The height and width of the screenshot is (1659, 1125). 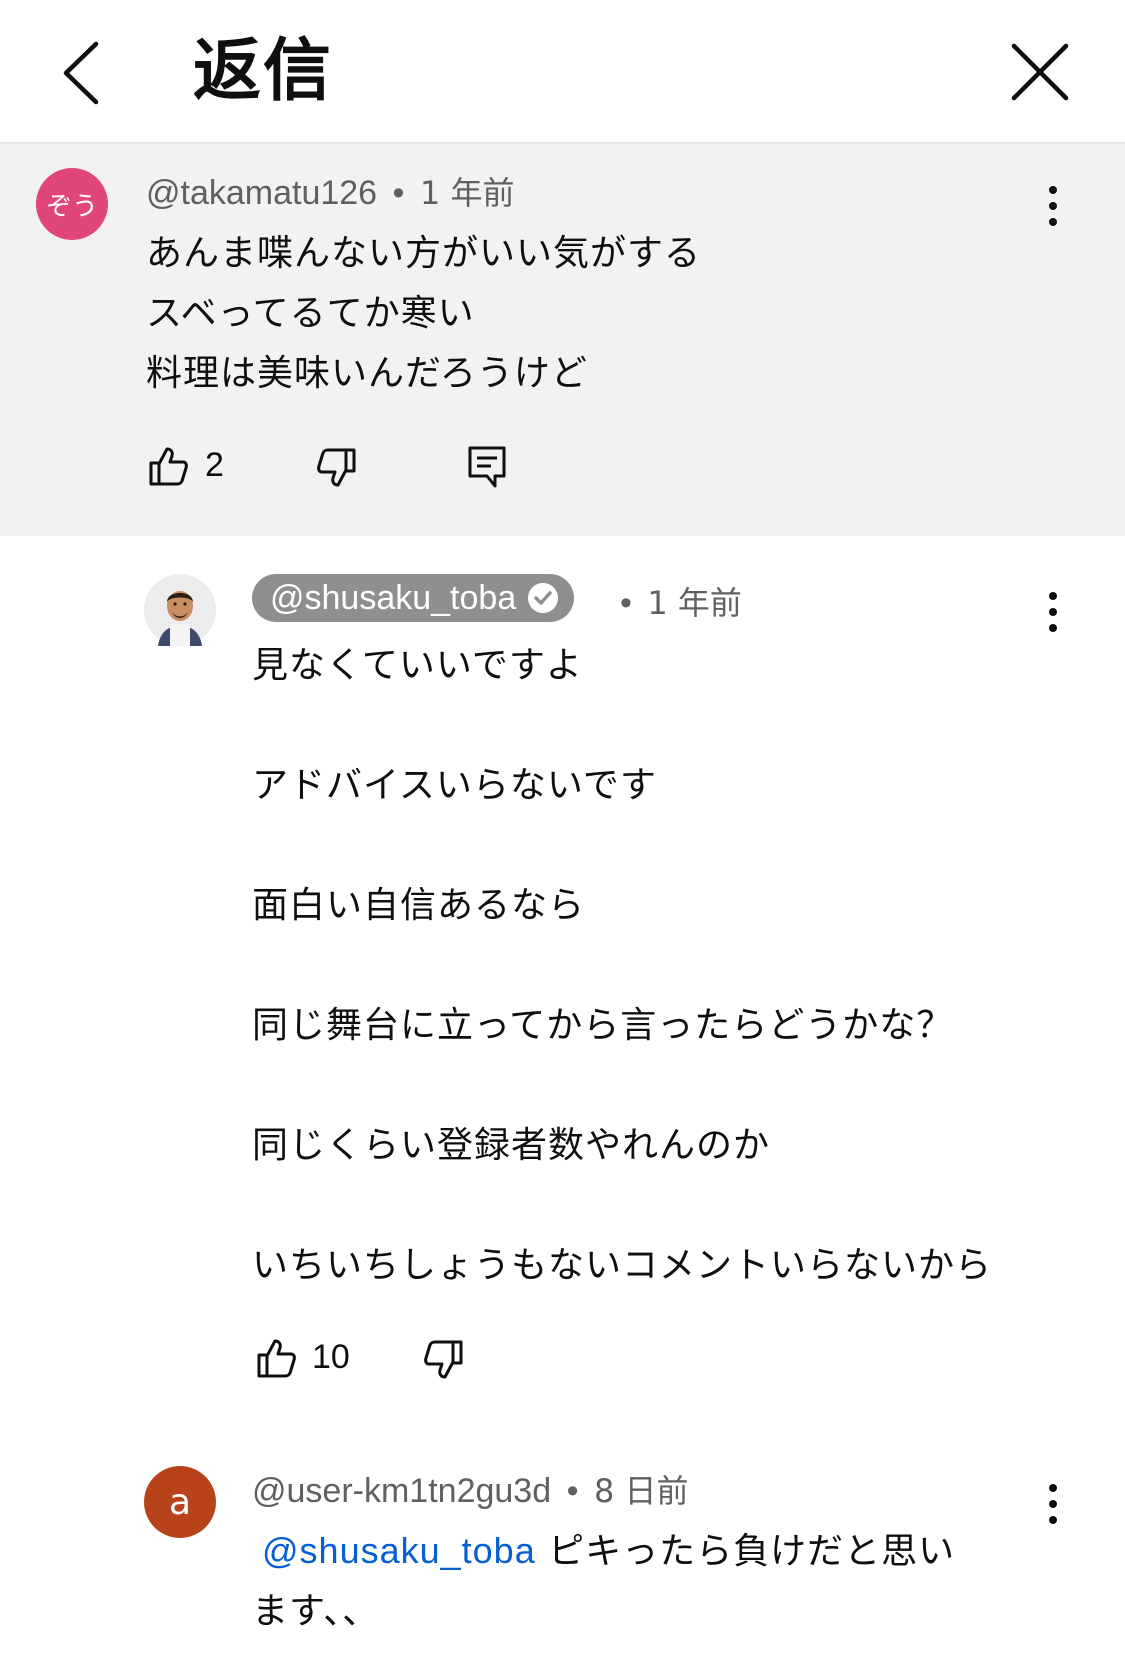 What do you see at coordinates (214, 465) in the screenshot?
I see `like-count: 2` at bounding box center [214, 465].